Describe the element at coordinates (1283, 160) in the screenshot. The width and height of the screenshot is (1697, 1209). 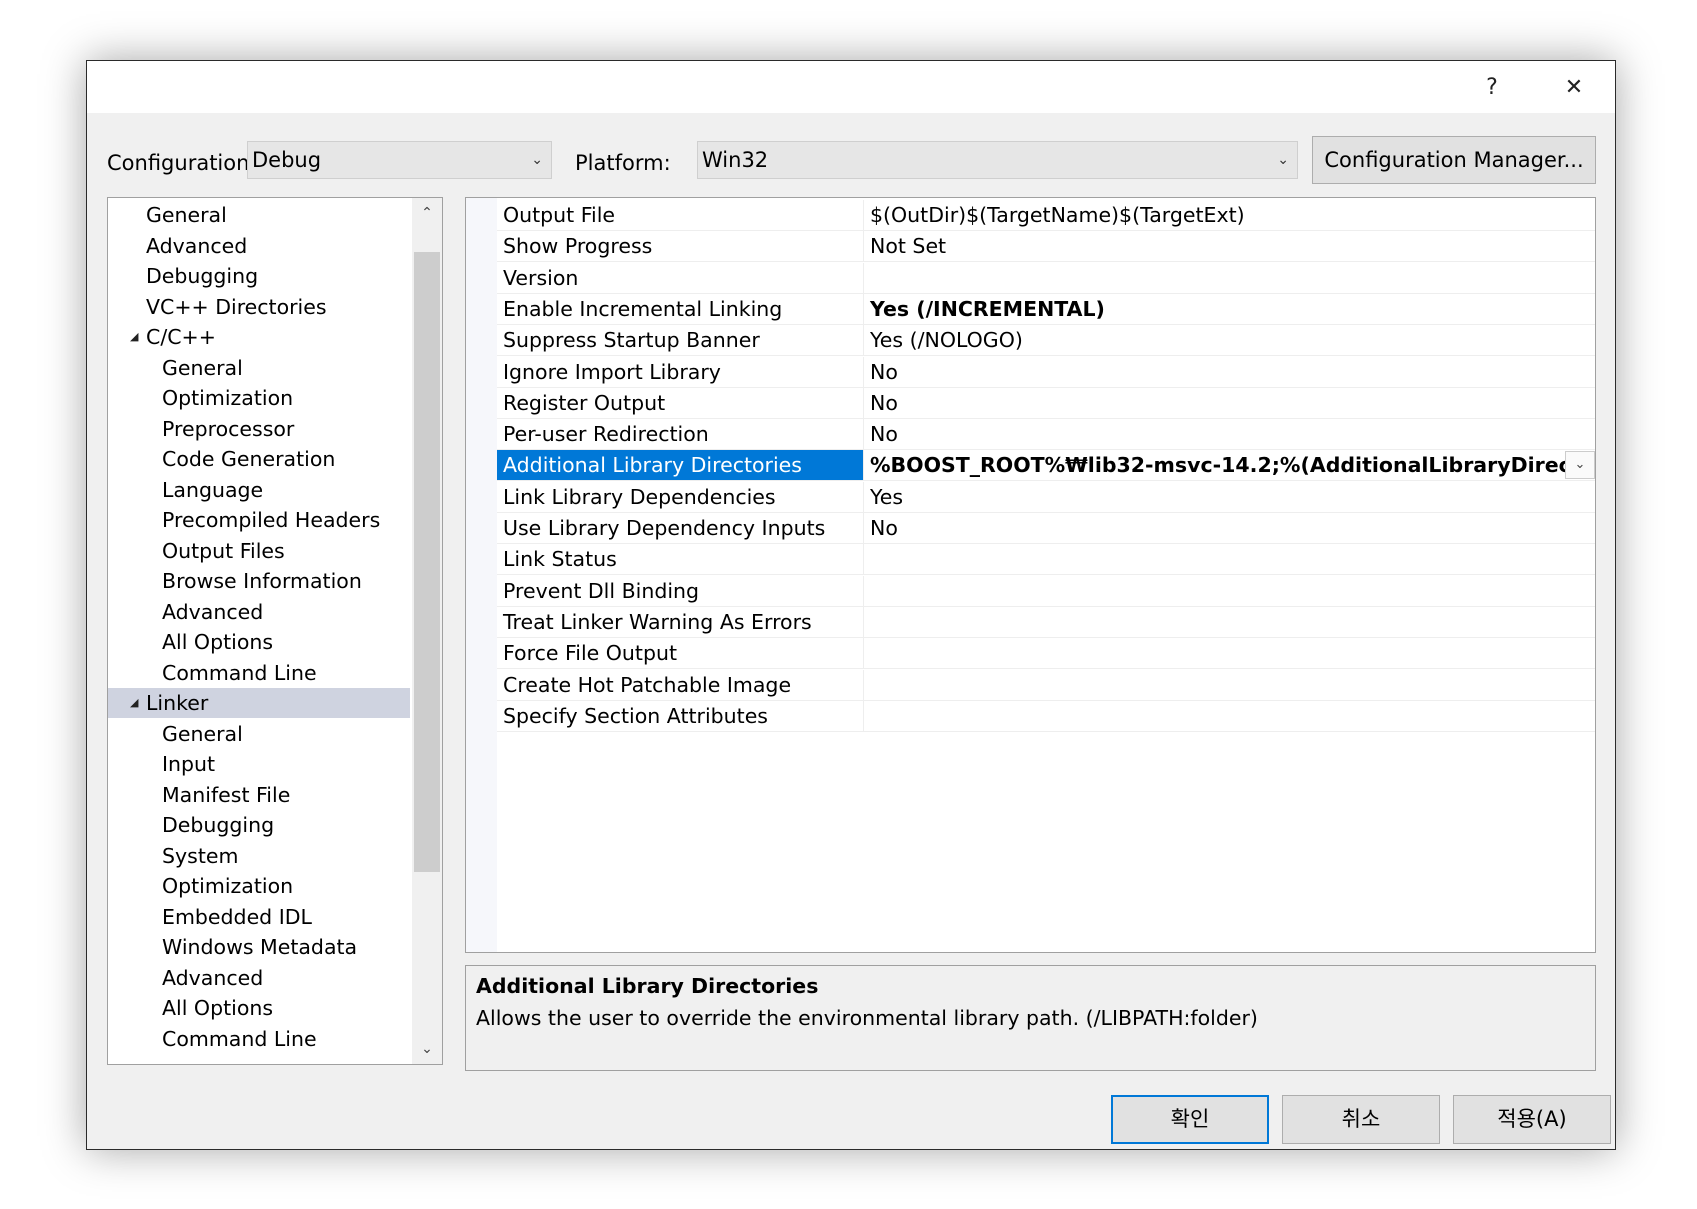
I see `chevron-down-icon: ⌄` at that location.